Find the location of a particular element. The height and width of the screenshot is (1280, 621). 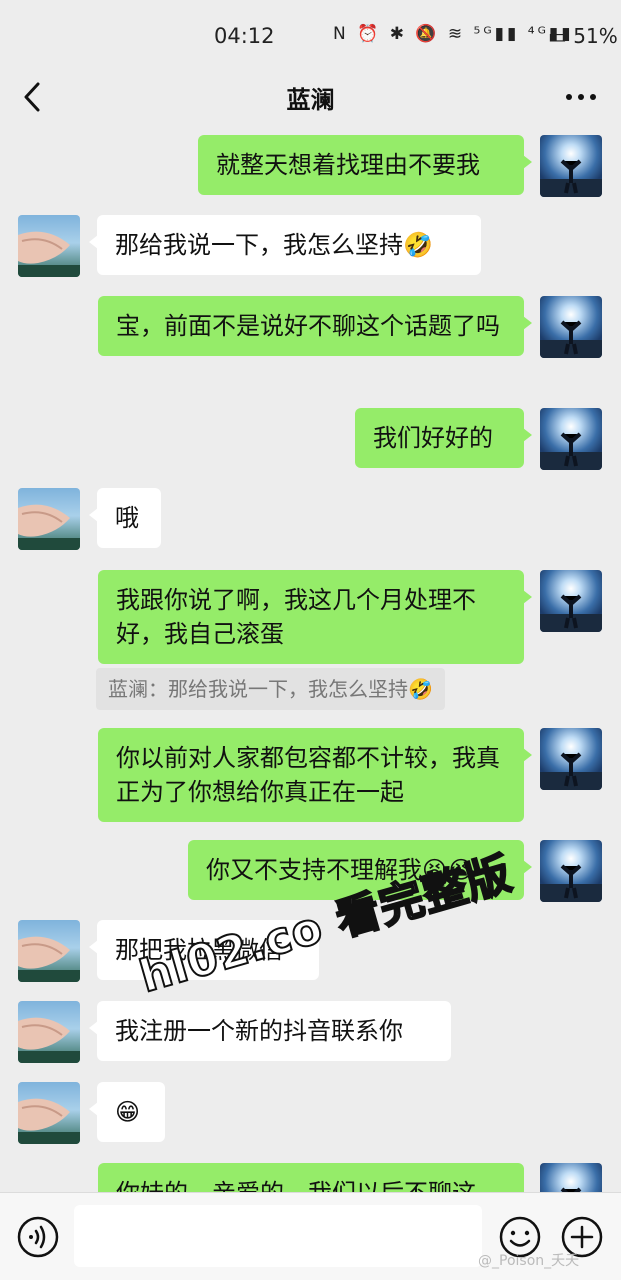

message-text: 你妹的，亲爱的，我们以后不聊这 is located at coordinates (296, 1185).